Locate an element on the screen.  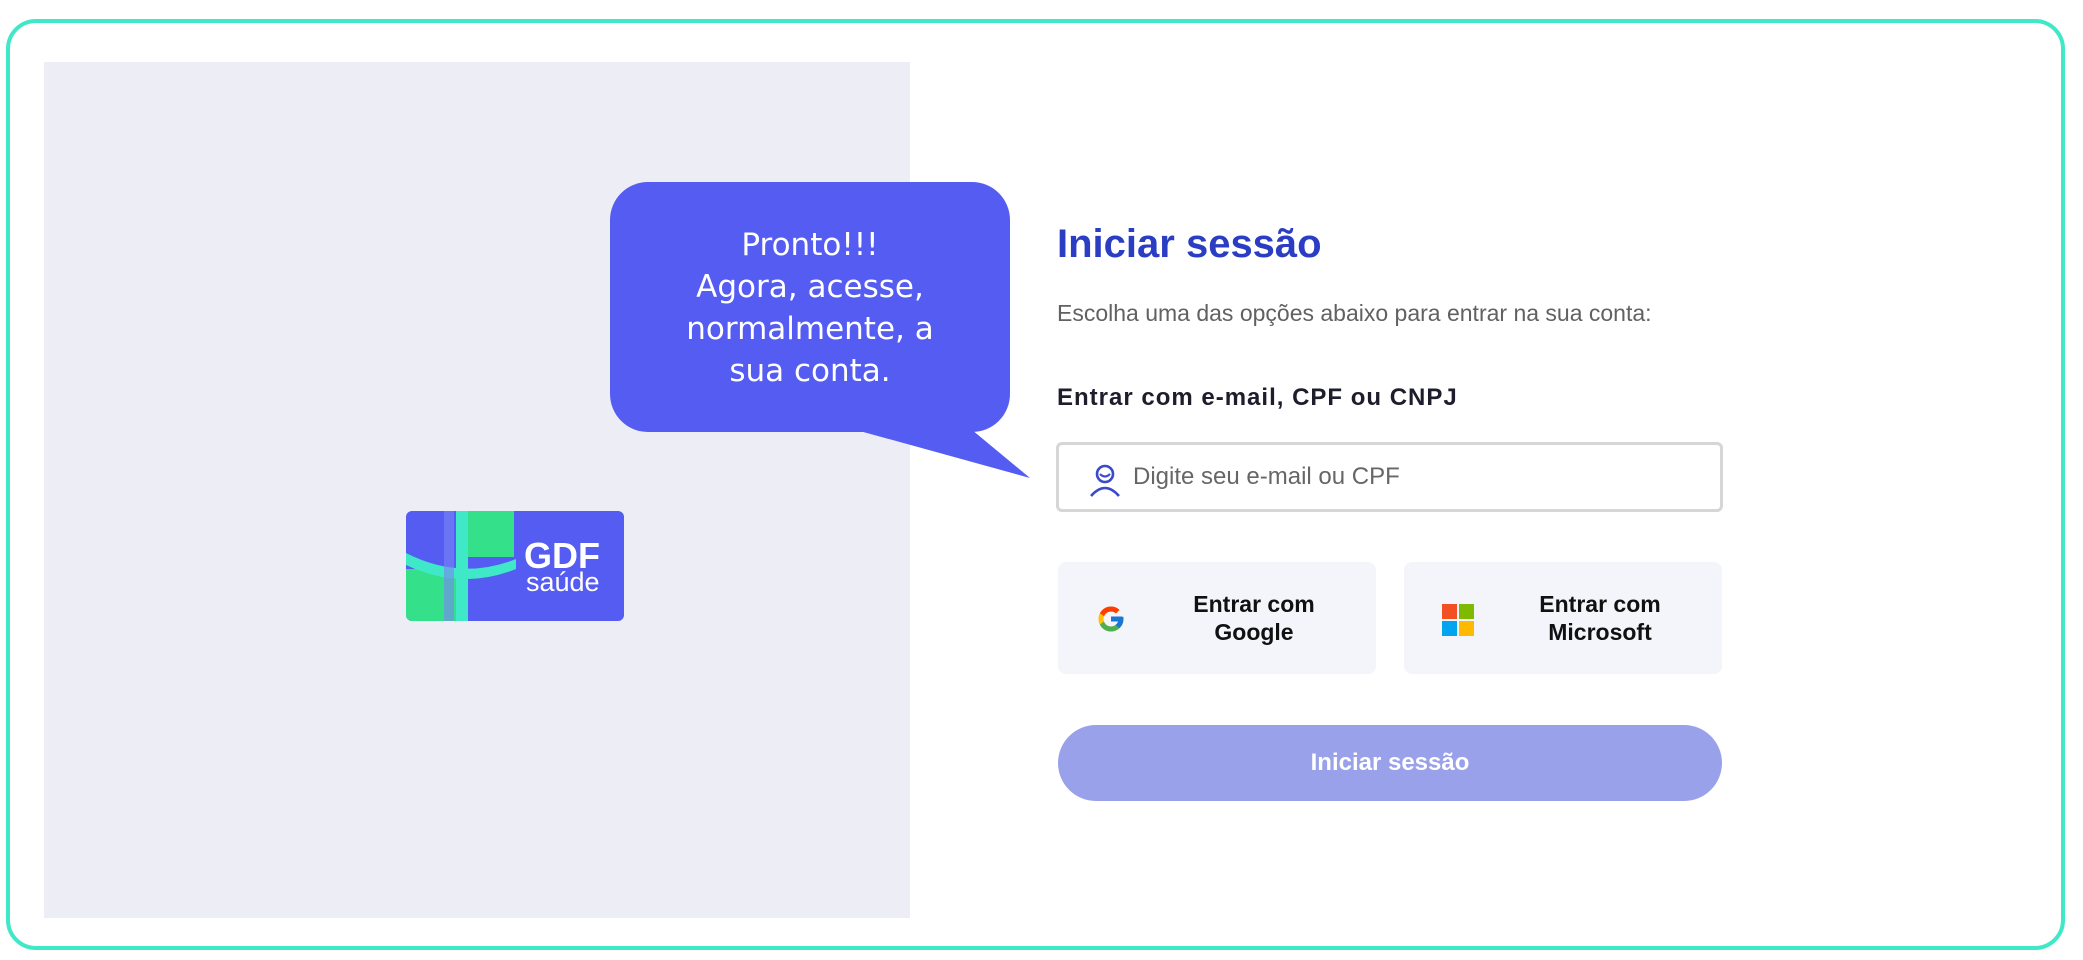
google-signin-line1: Entrar com is located at coordinates (1254, 604).